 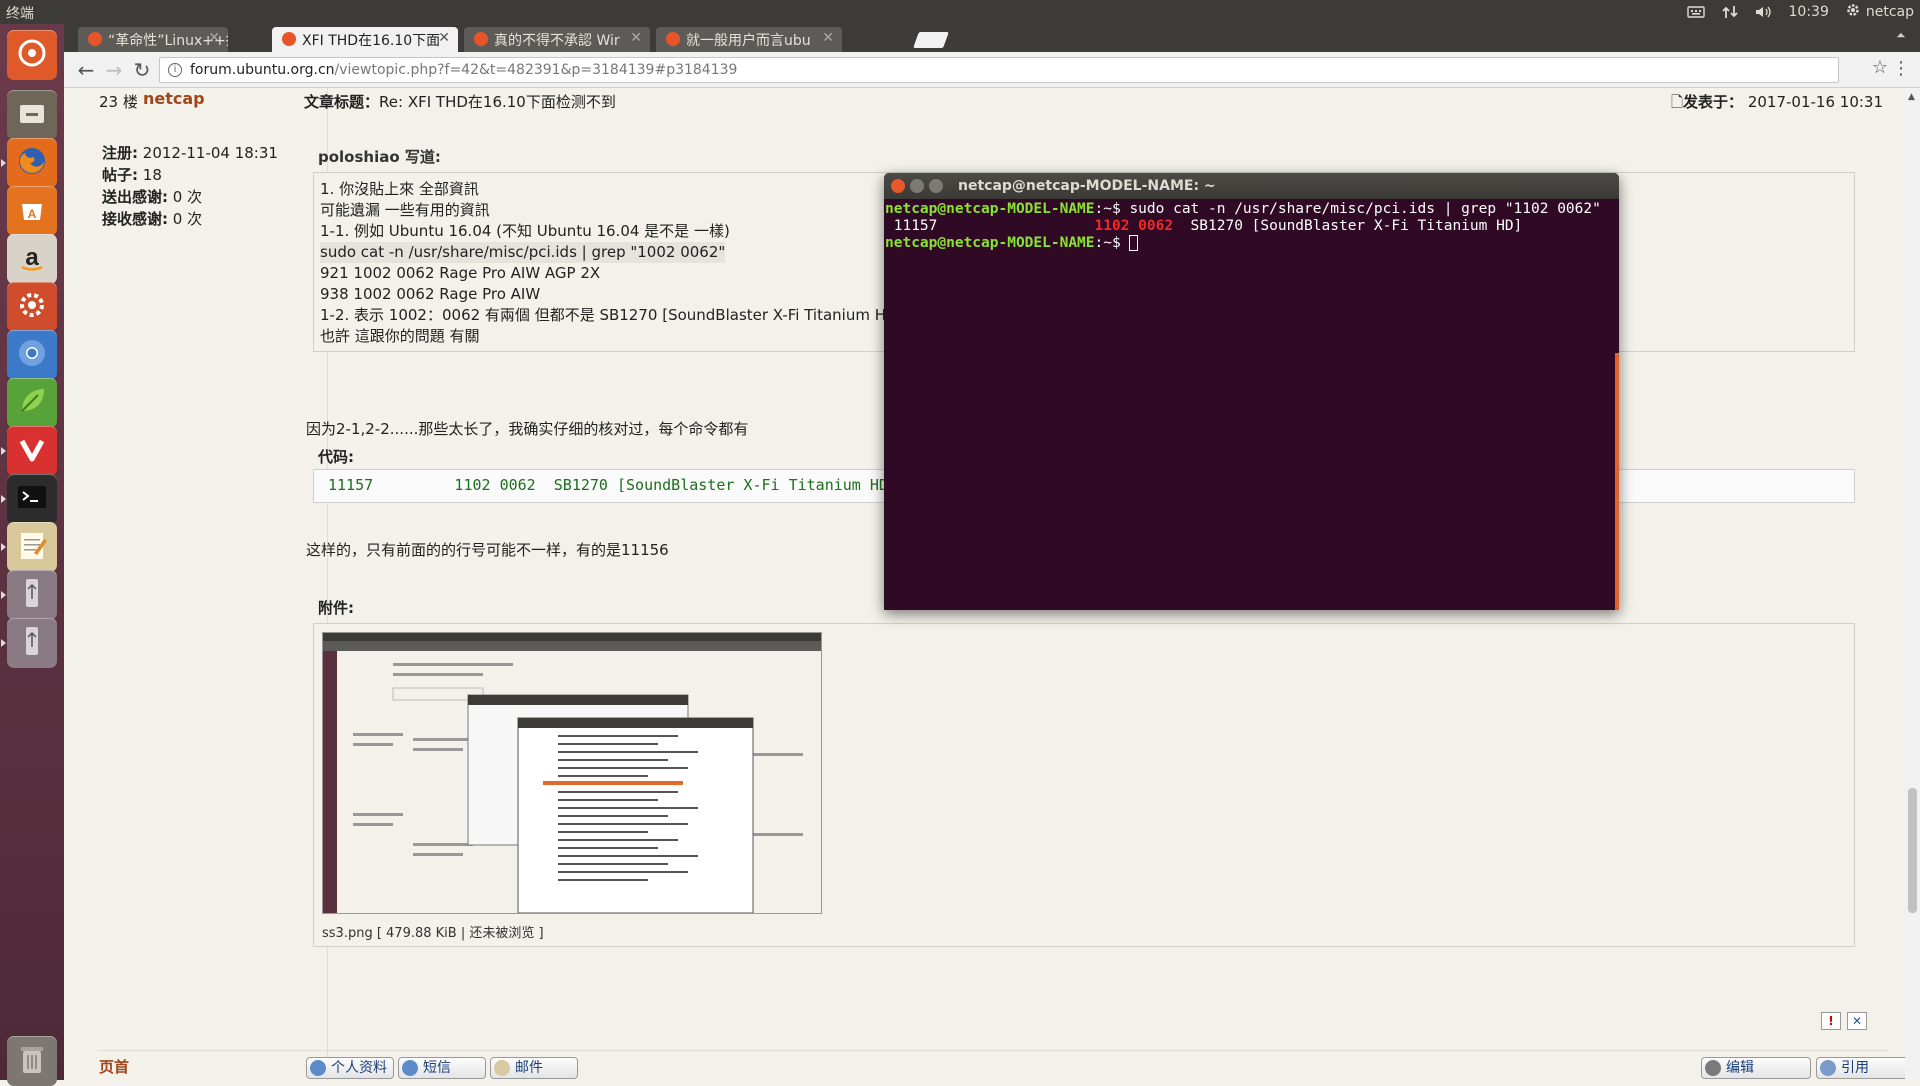 What do you see at coordinates (120, 175) in the screenshot?
I see `posts-label: 帖子:` at bounding box center [120, 175].